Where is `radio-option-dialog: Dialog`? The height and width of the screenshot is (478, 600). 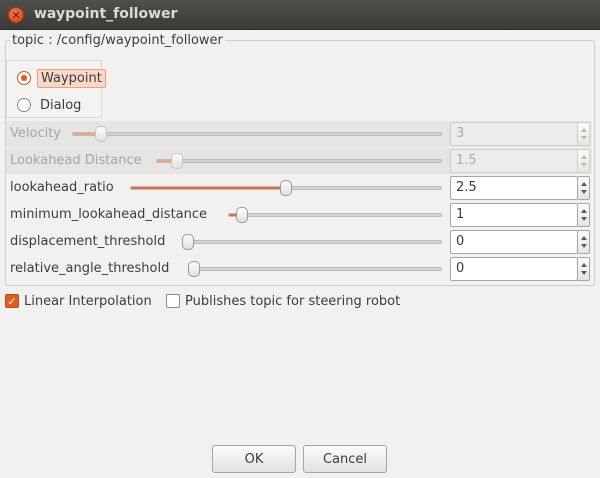
radio-option-dialog: Dialog is located at coordinates (50, 105).